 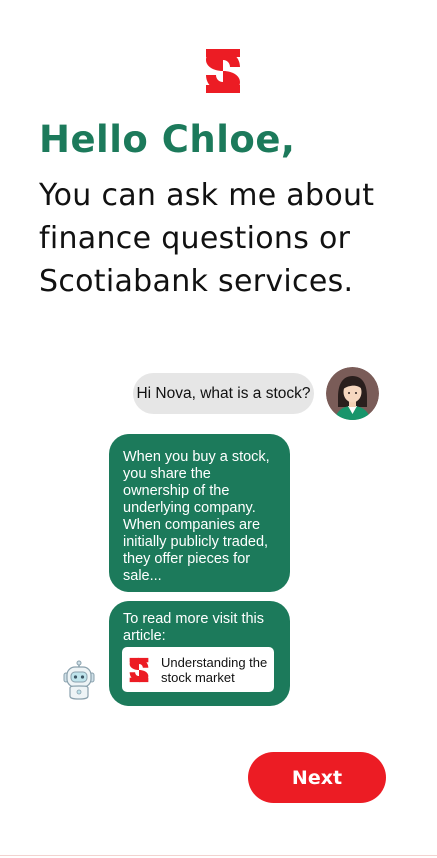 I want to click on user-message-bubble: Hi Nova, what is a stock?, so click(x=223, y=393).